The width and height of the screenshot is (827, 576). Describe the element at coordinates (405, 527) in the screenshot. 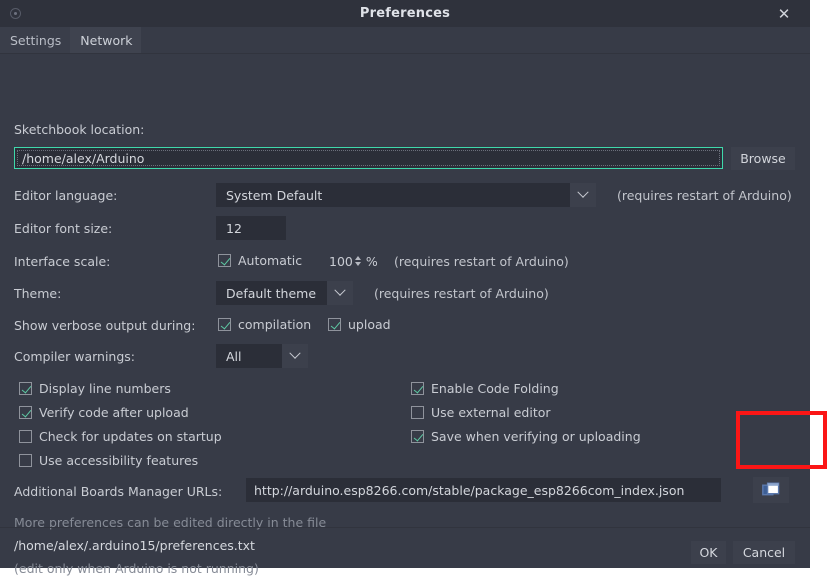

I see `footer-divider` at that location.